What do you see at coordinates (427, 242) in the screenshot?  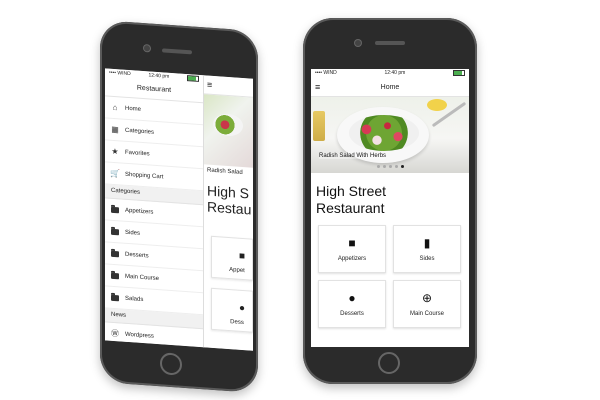 I see `can-icon: ▮` at bounding box center [427, 242].